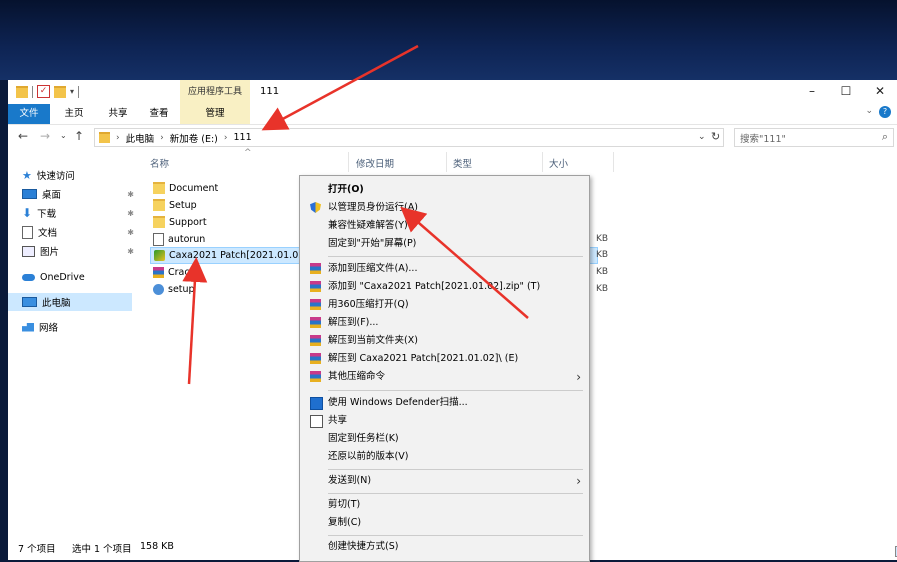 The height and width of the screenshot is (562, 897). What do you see at coordinates (812, 92) in the screenshot?
I see `minimize-button: –` at bounding box center [812, 92].